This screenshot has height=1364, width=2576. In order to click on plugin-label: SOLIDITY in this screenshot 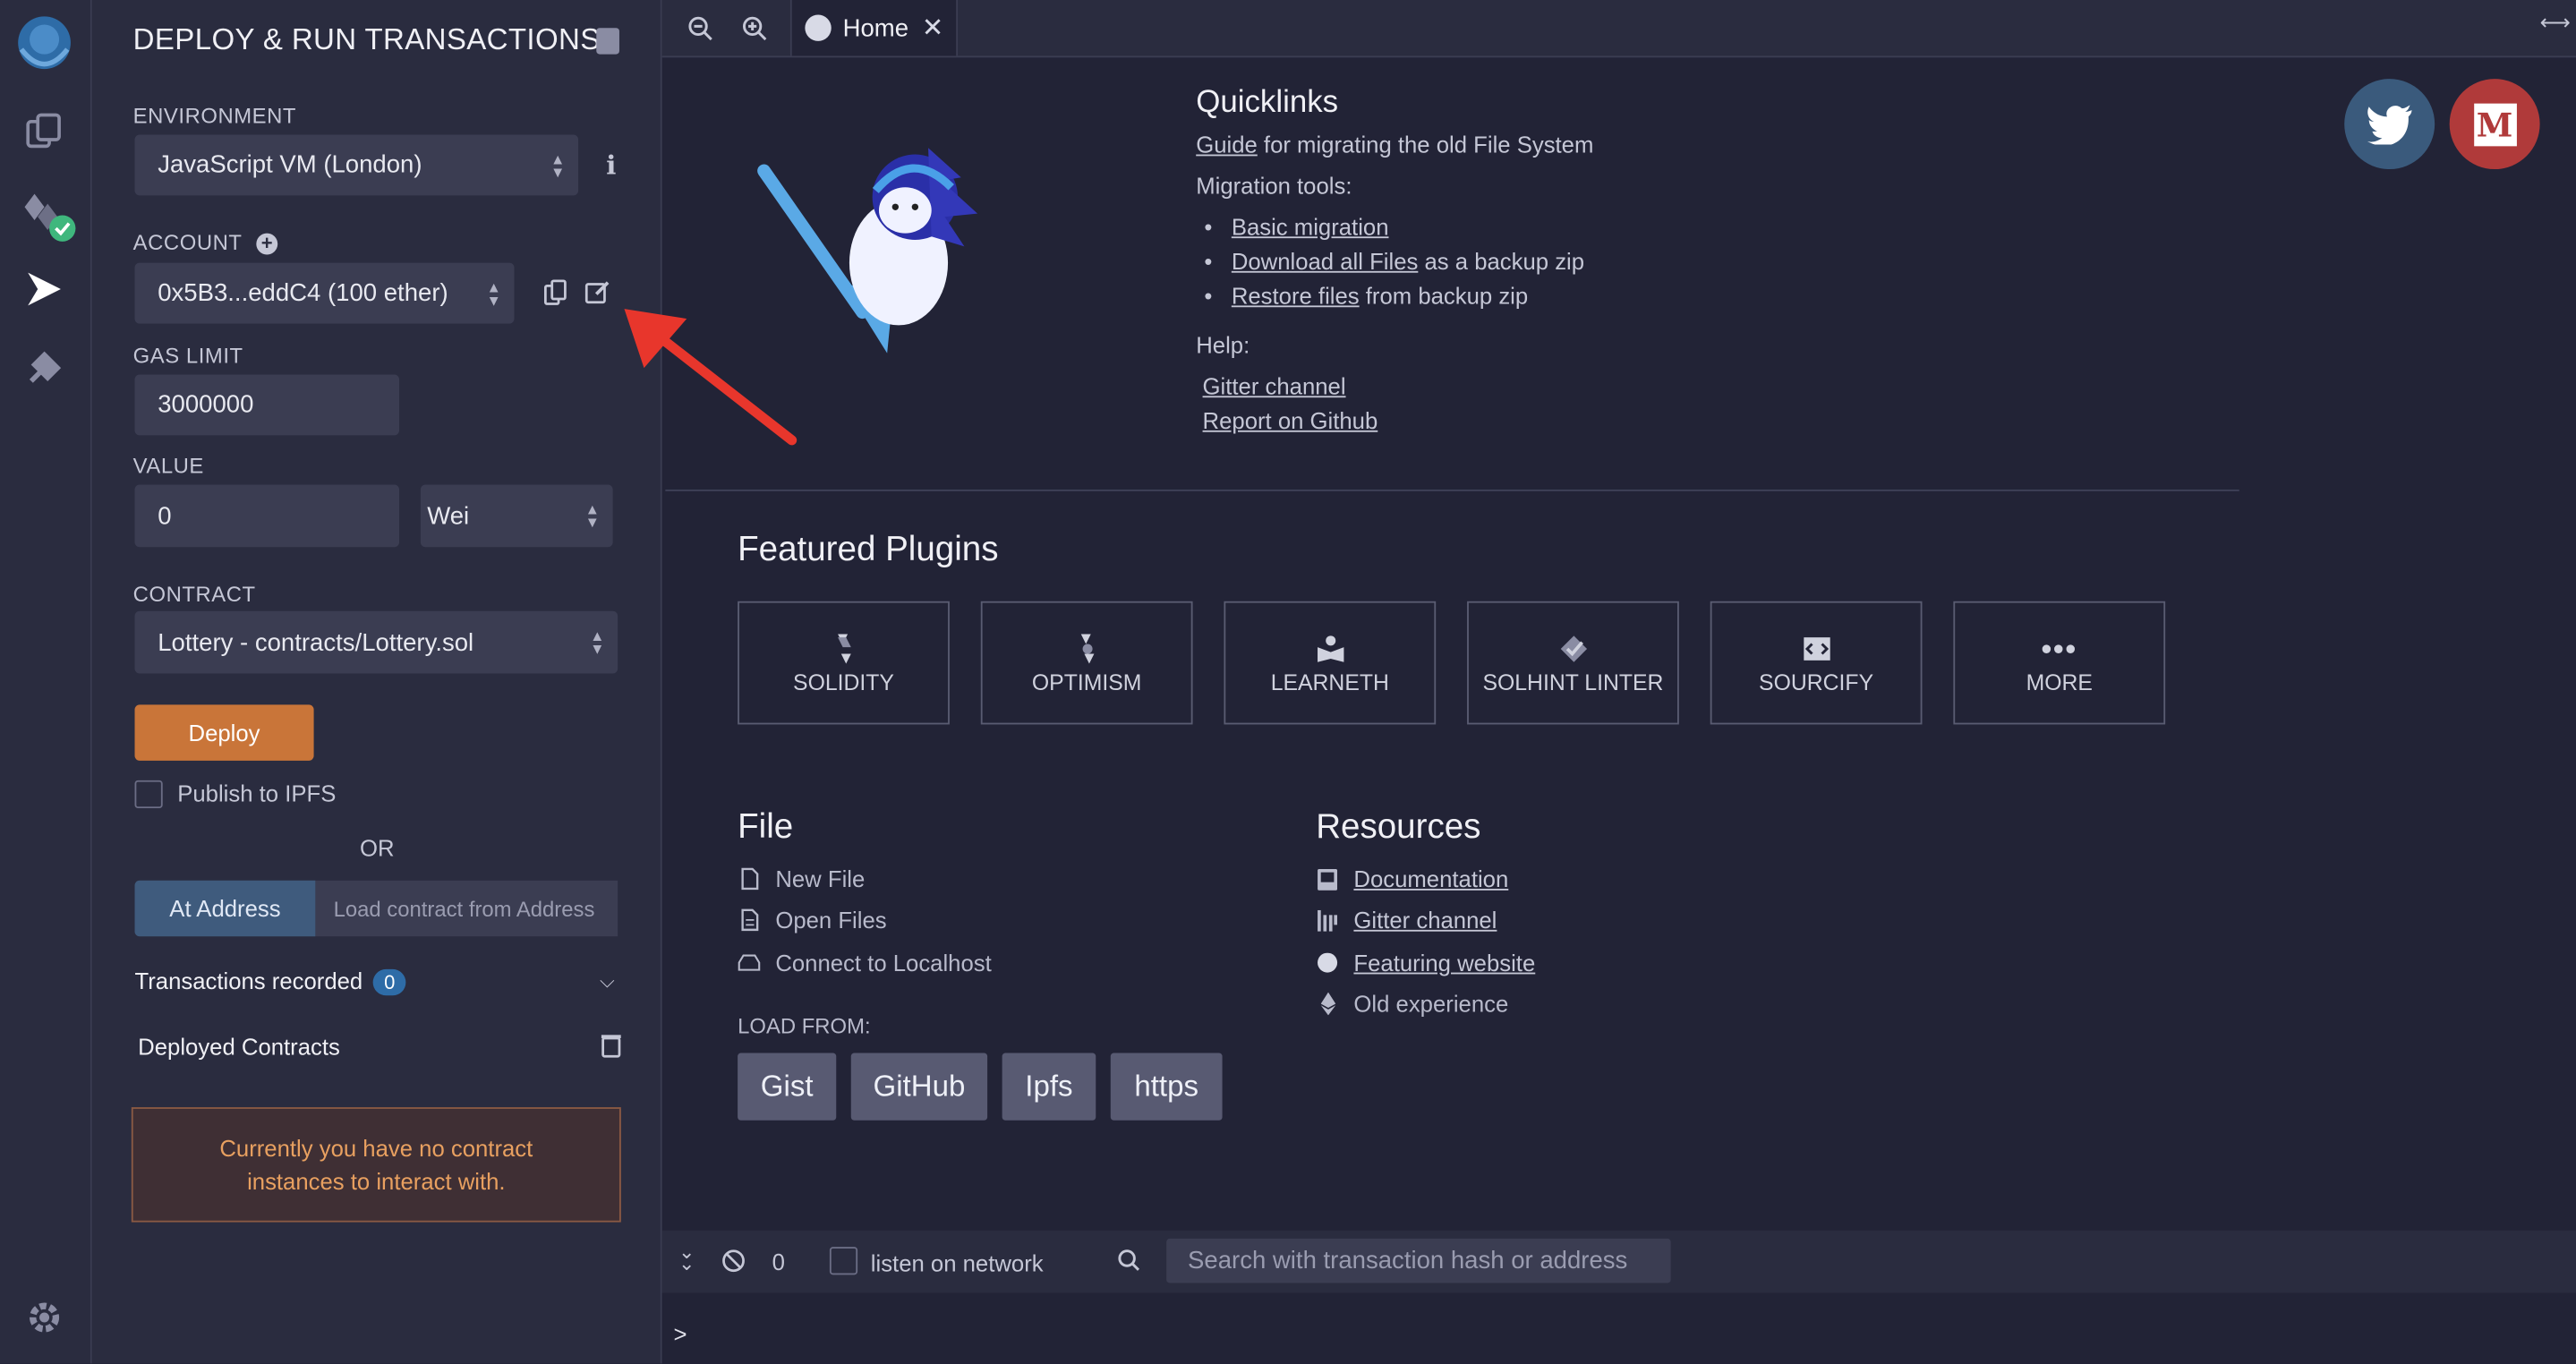, I will do `click(843, 682)`.